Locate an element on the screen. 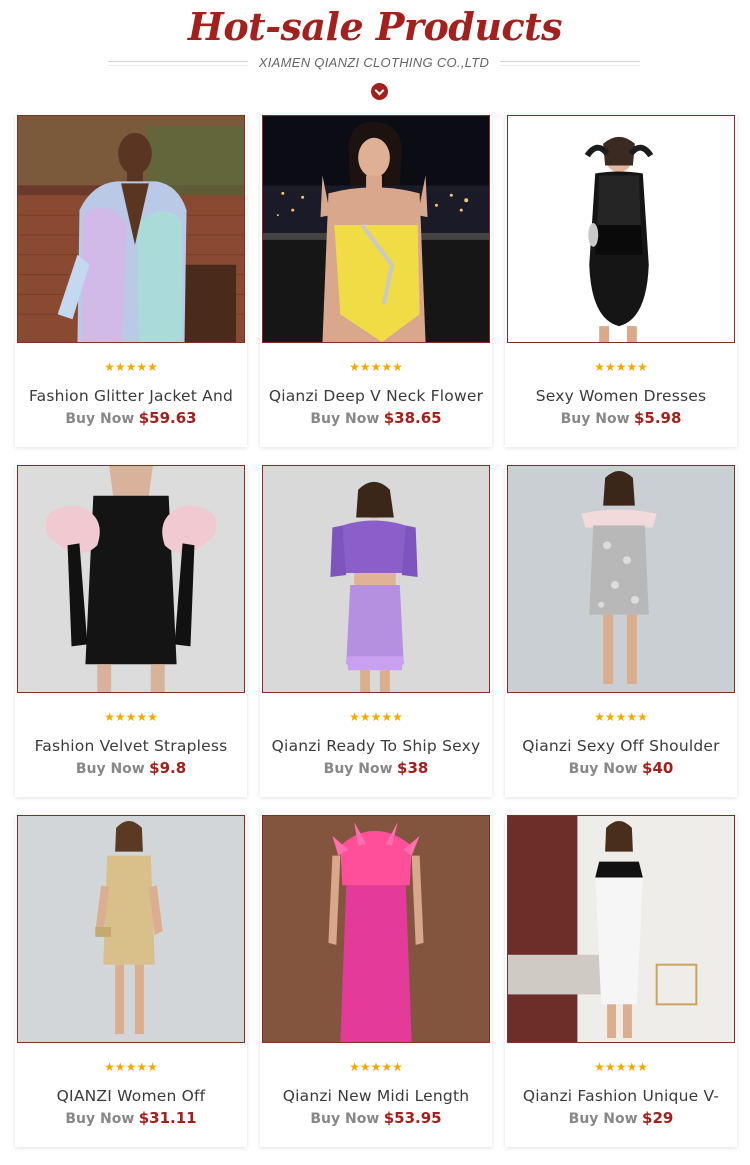 The height and width of the screenshot is (1165, 750). product-price: $29 is located at coordinates (658, 1118).